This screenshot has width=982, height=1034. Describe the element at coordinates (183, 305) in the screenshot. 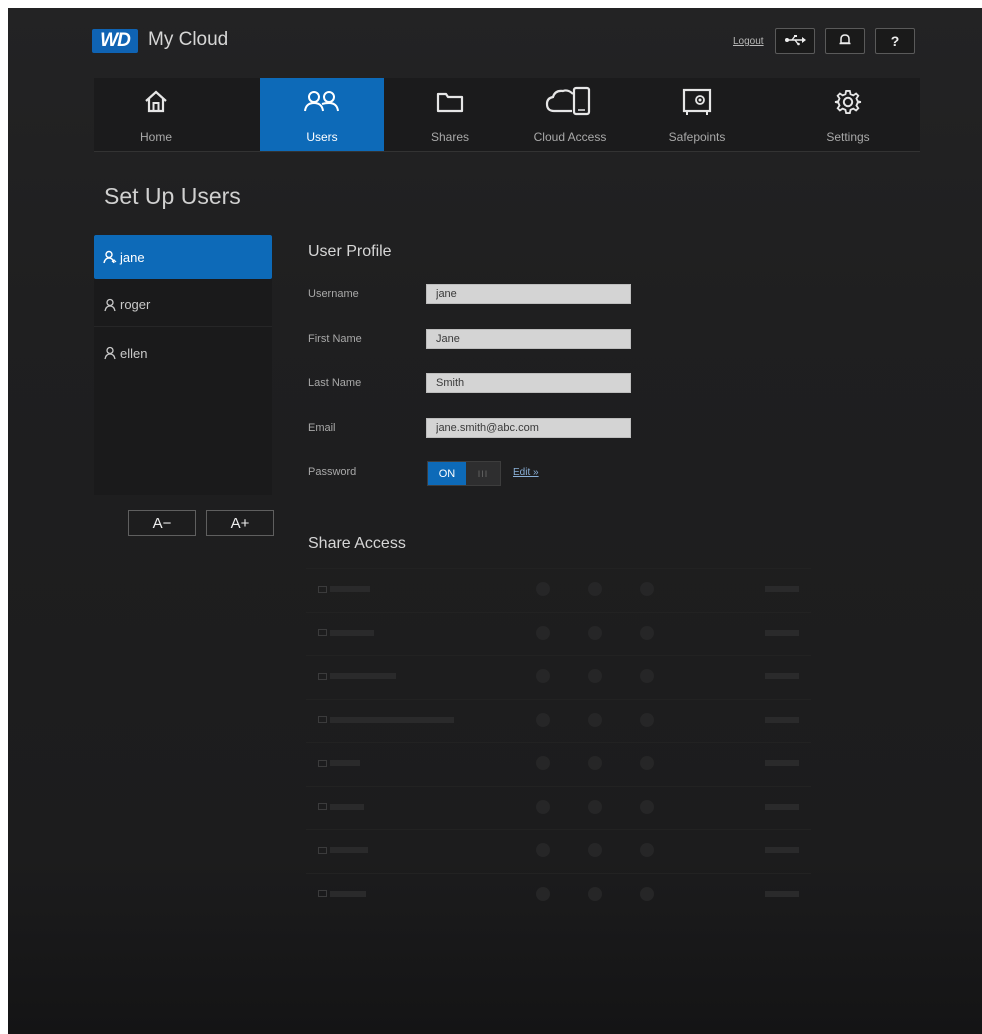

I see `user-item-roger: roger` at that location.